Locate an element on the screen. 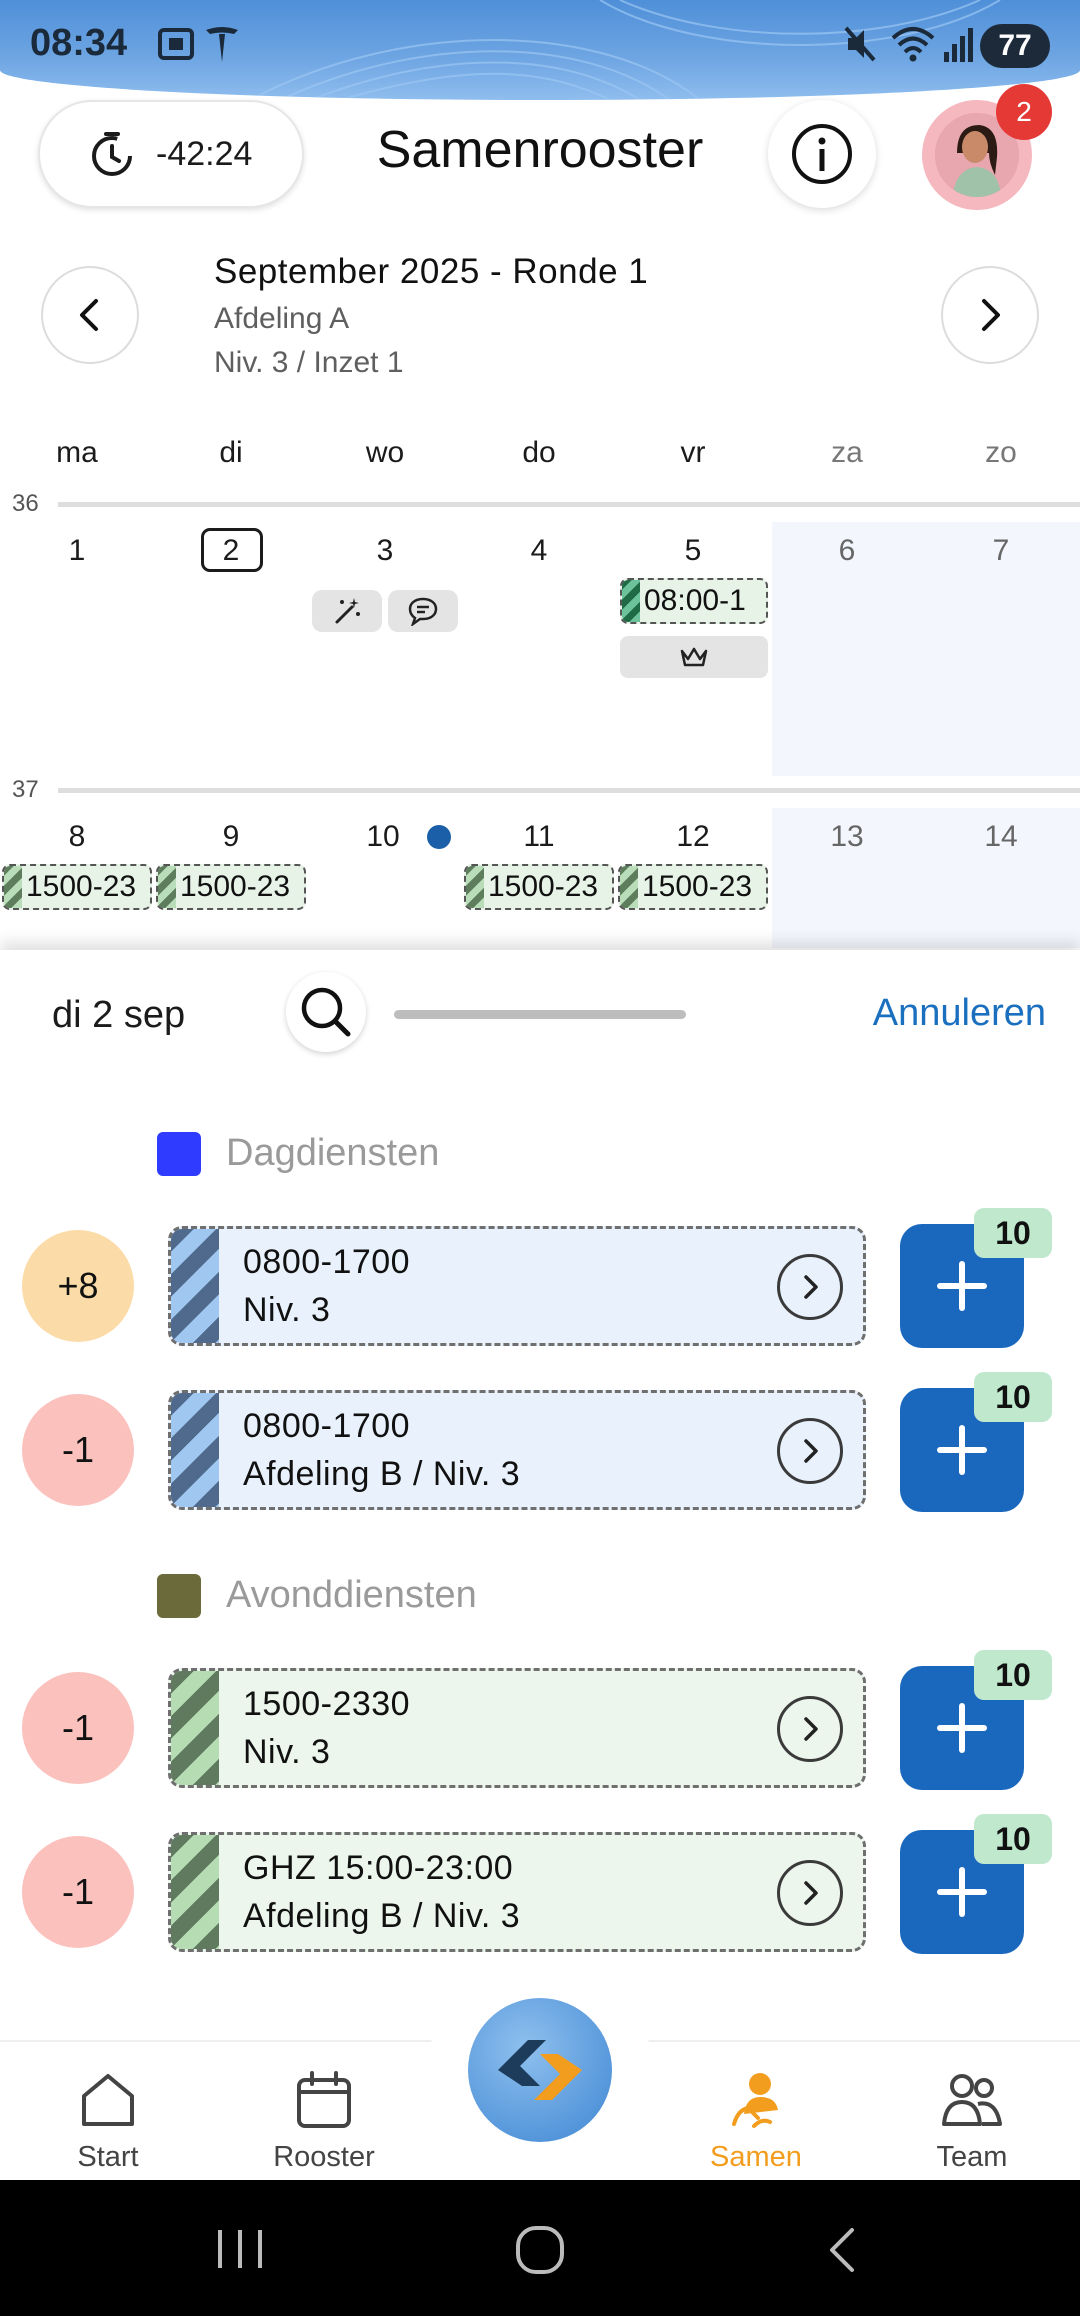 Image resolution: width=1080 pixels, height=2316 pixels. home-button-icon is located at coordinates (540, 2250).